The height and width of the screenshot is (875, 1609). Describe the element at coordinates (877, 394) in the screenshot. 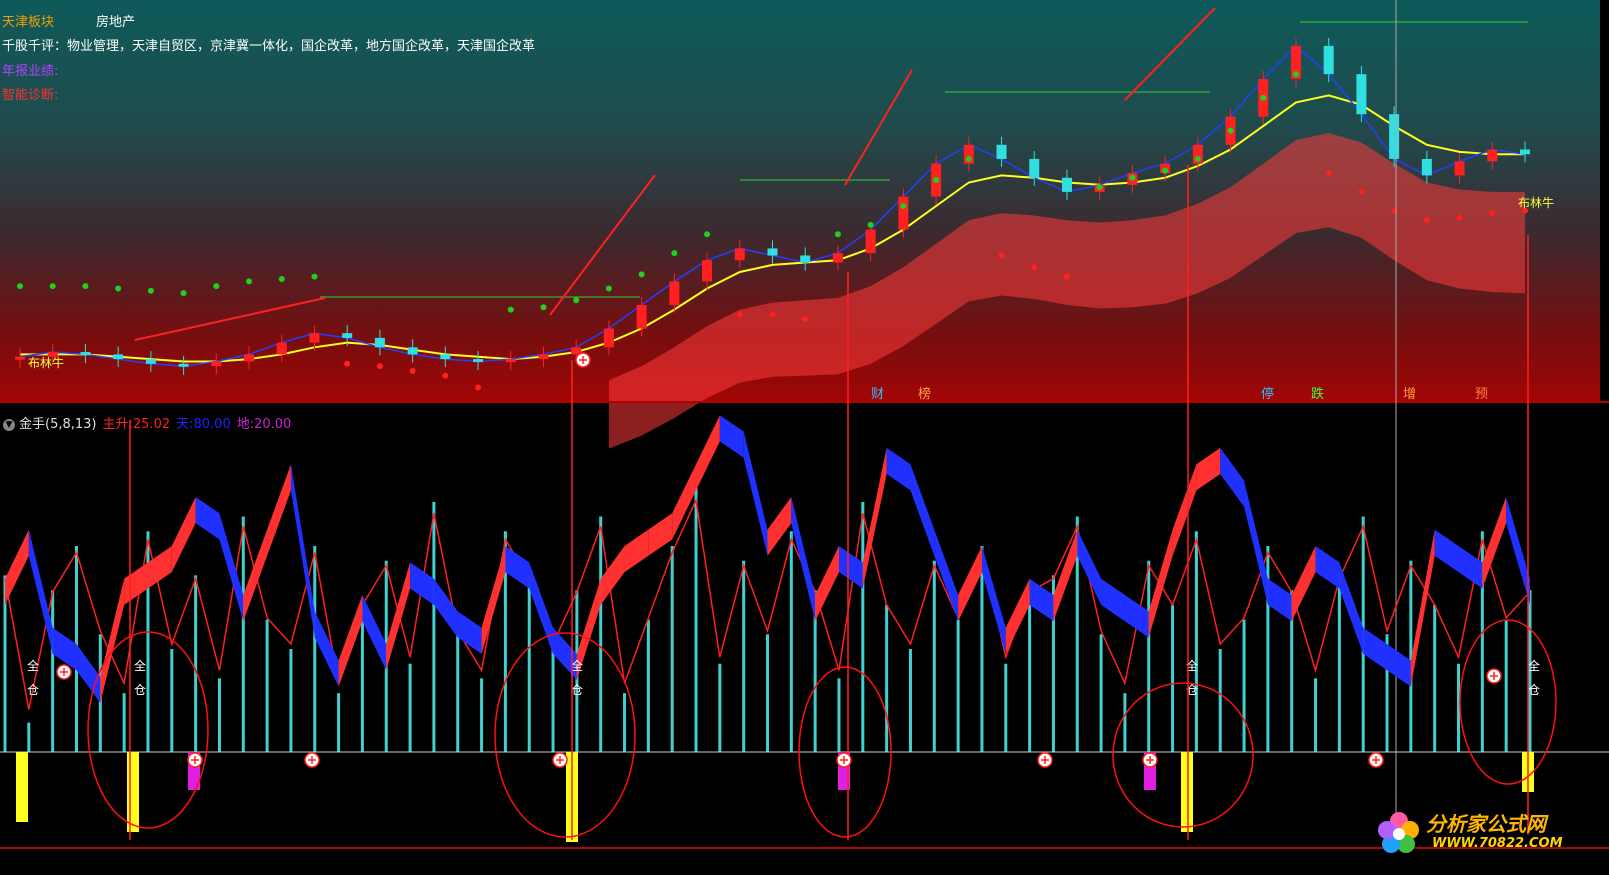

I see `event-marker: 财` at that location.